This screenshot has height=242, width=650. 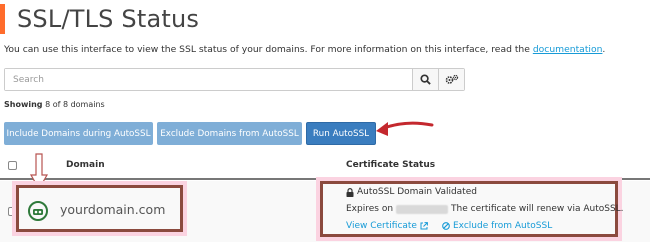 I want to click on validated-lock-icon, so click(x=38, y=211).